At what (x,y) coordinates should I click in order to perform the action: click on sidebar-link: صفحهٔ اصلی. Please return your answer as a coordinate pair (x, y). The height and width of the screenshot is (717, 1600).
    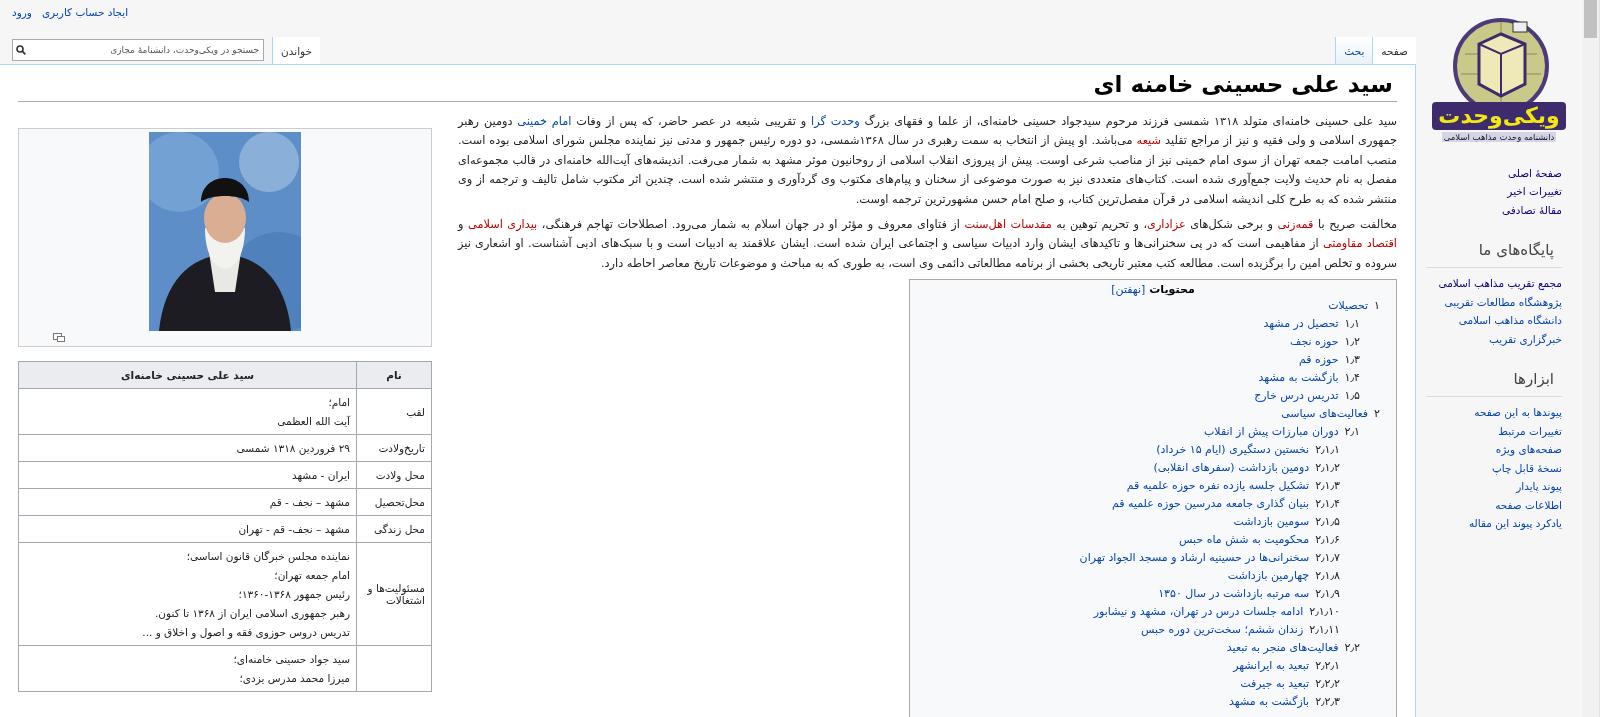
    Looking at the image, I should click on (1534, 172).